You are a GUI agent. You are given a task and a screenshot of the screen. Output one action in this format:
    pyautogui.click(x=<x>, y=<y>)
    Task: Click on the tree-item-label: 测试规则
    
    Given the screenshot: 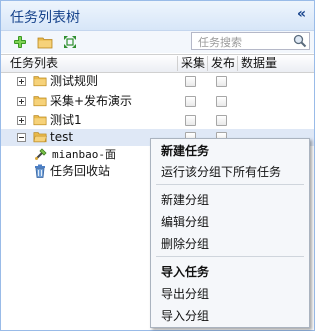 What is the action you would take?
    pyautogui.click(x=74, y=81)
    